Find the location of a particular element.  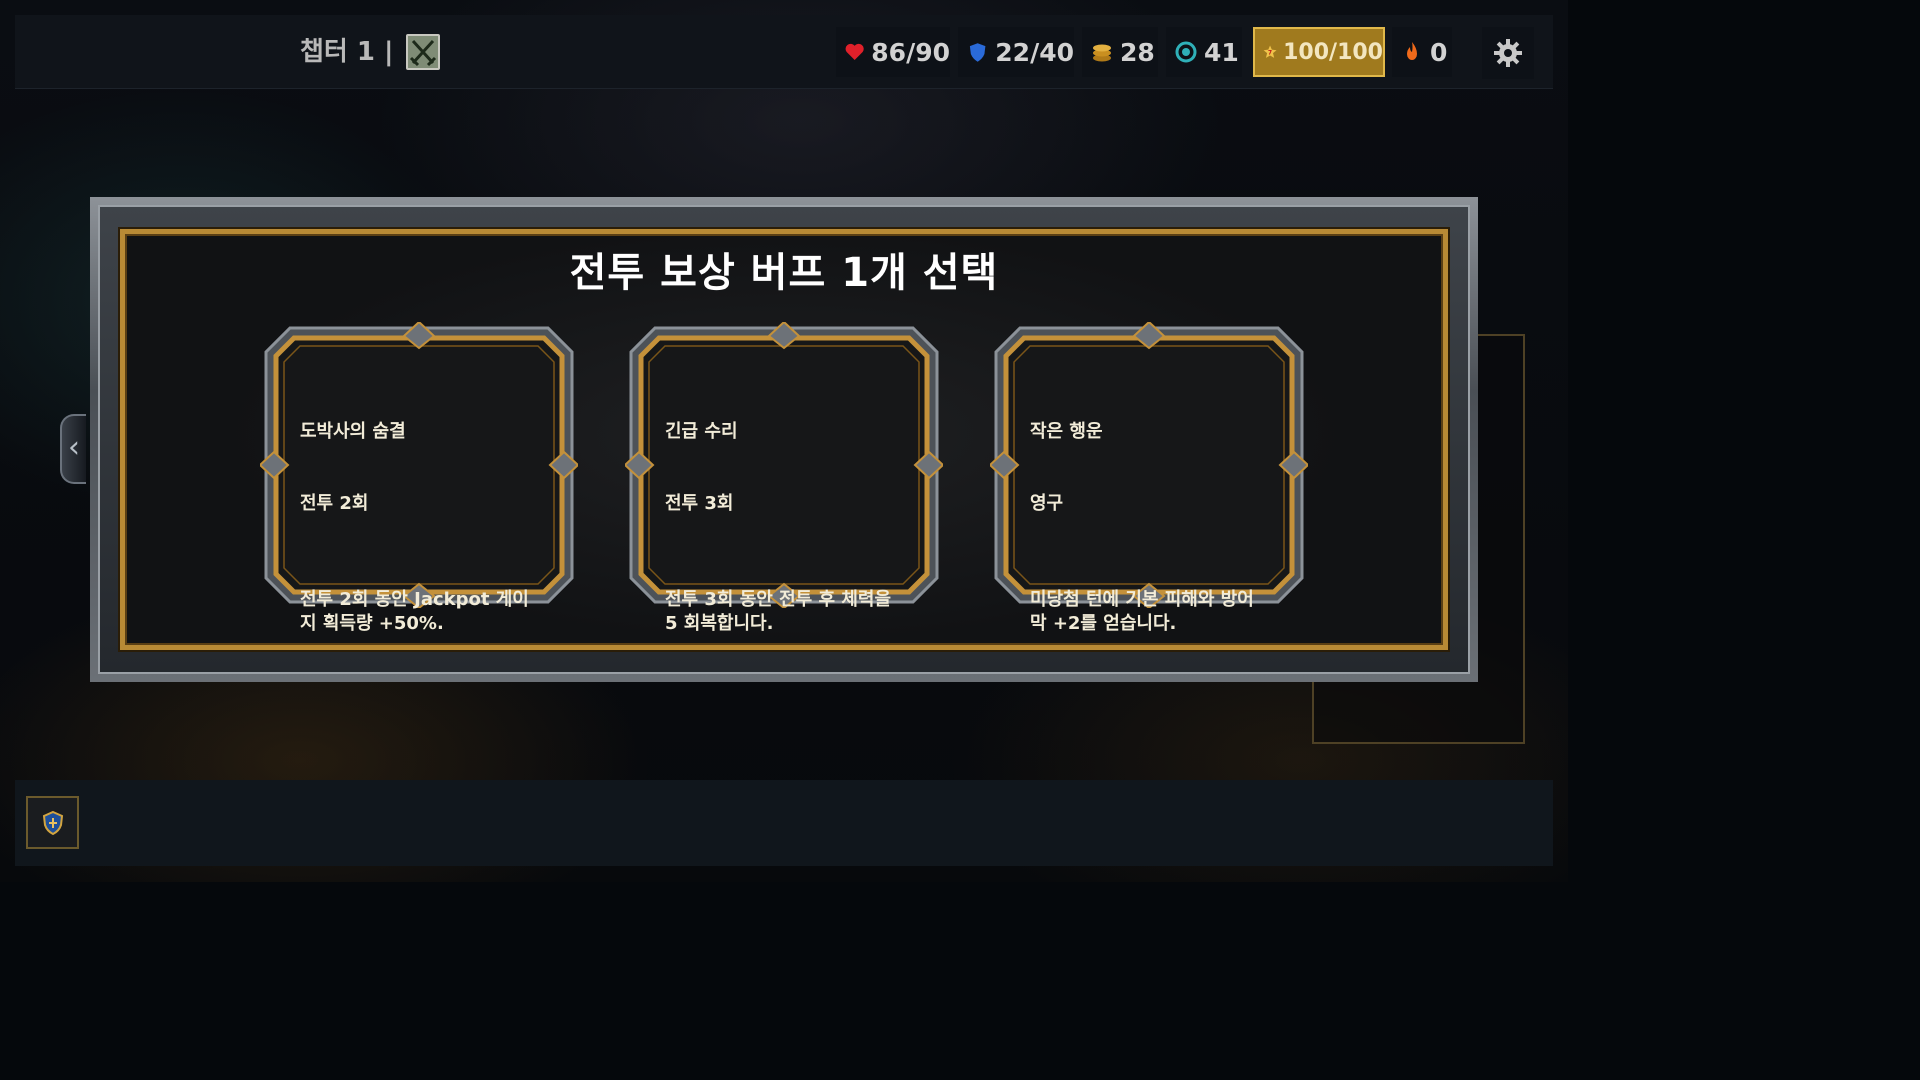

chip-icon is located at coordinates (1186, 52).